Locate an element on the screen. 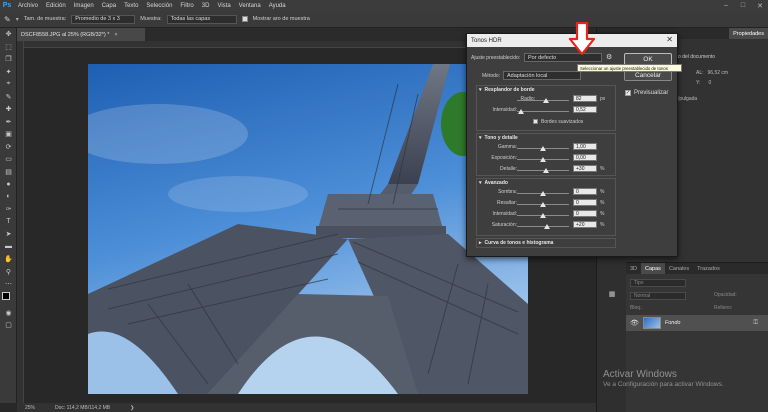  pen-tool-icon: ✑ is located at coordinates (8, 209).